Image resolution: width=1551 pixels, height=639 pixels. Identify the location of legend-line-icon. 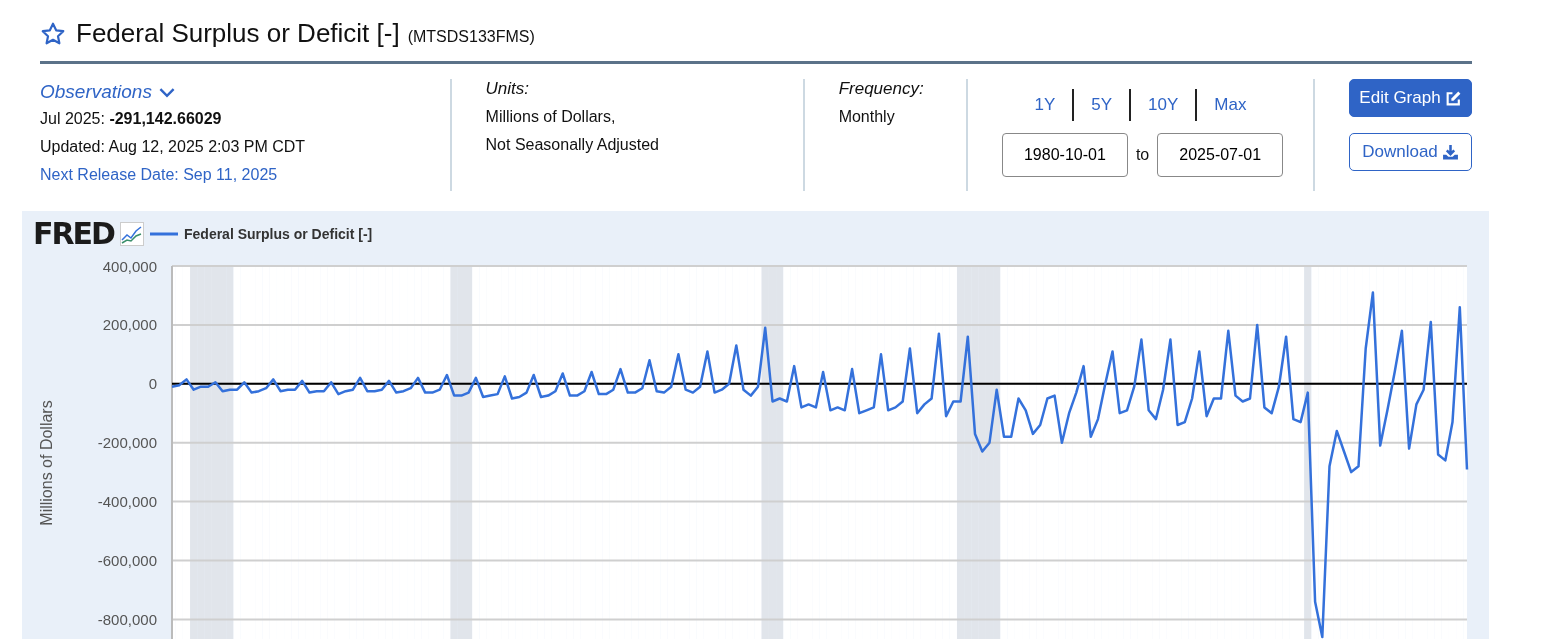
(164, 234).